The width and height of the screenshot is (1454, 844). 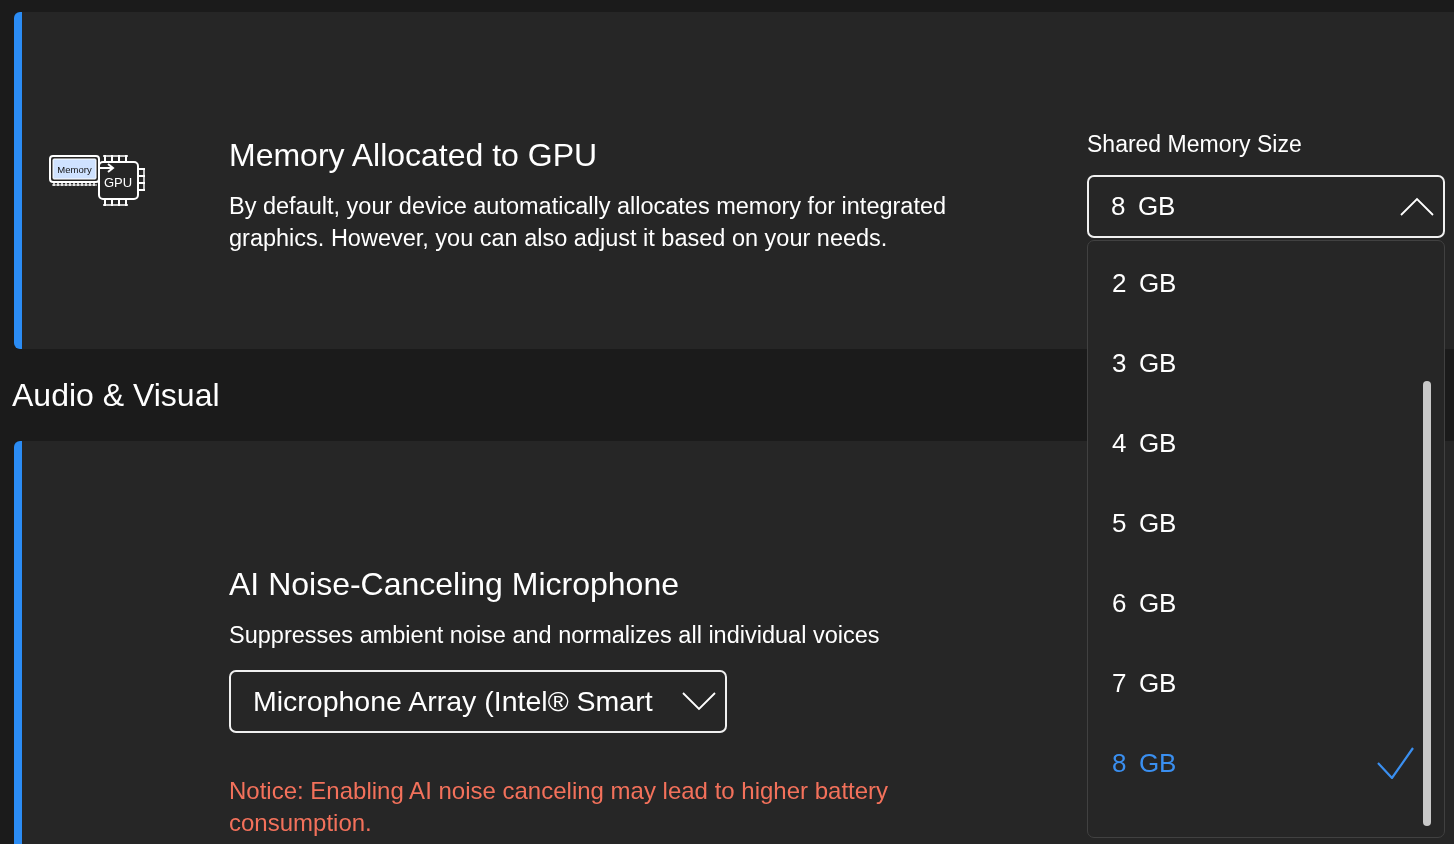 I want to click on checkmark-icon, so click(x=1395, y=763).